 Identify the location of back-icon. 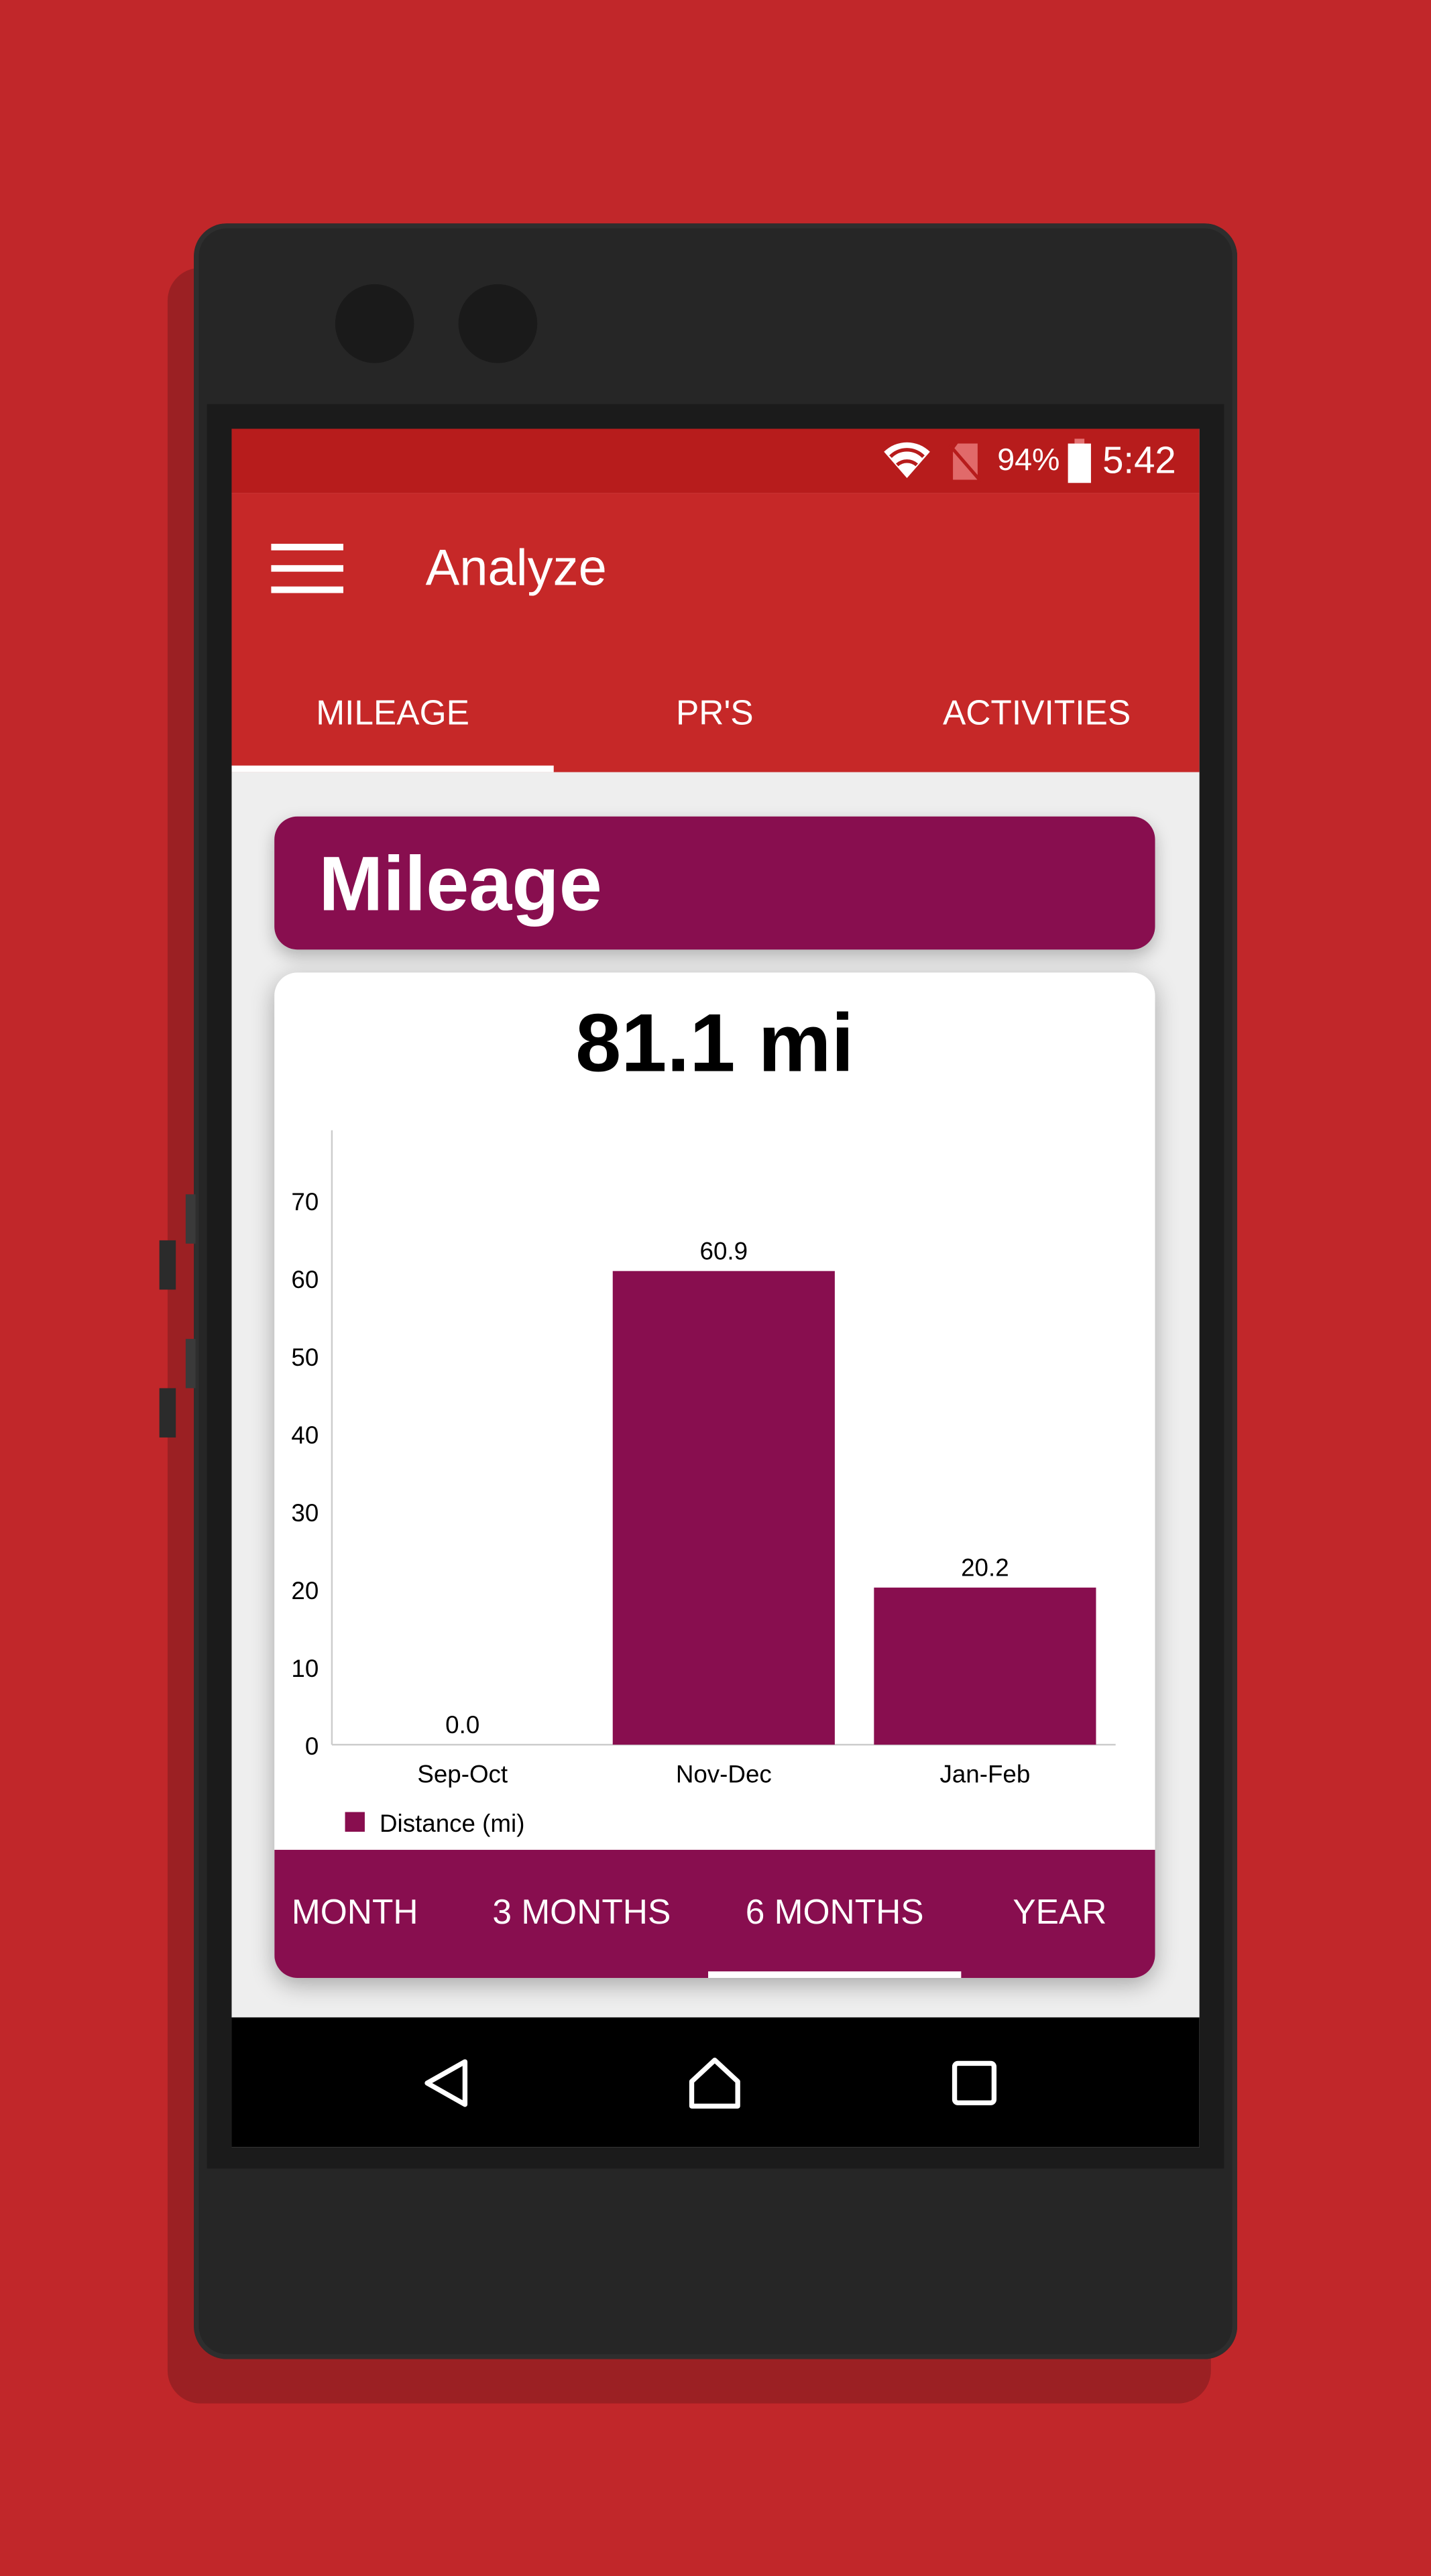
(446, 2083).